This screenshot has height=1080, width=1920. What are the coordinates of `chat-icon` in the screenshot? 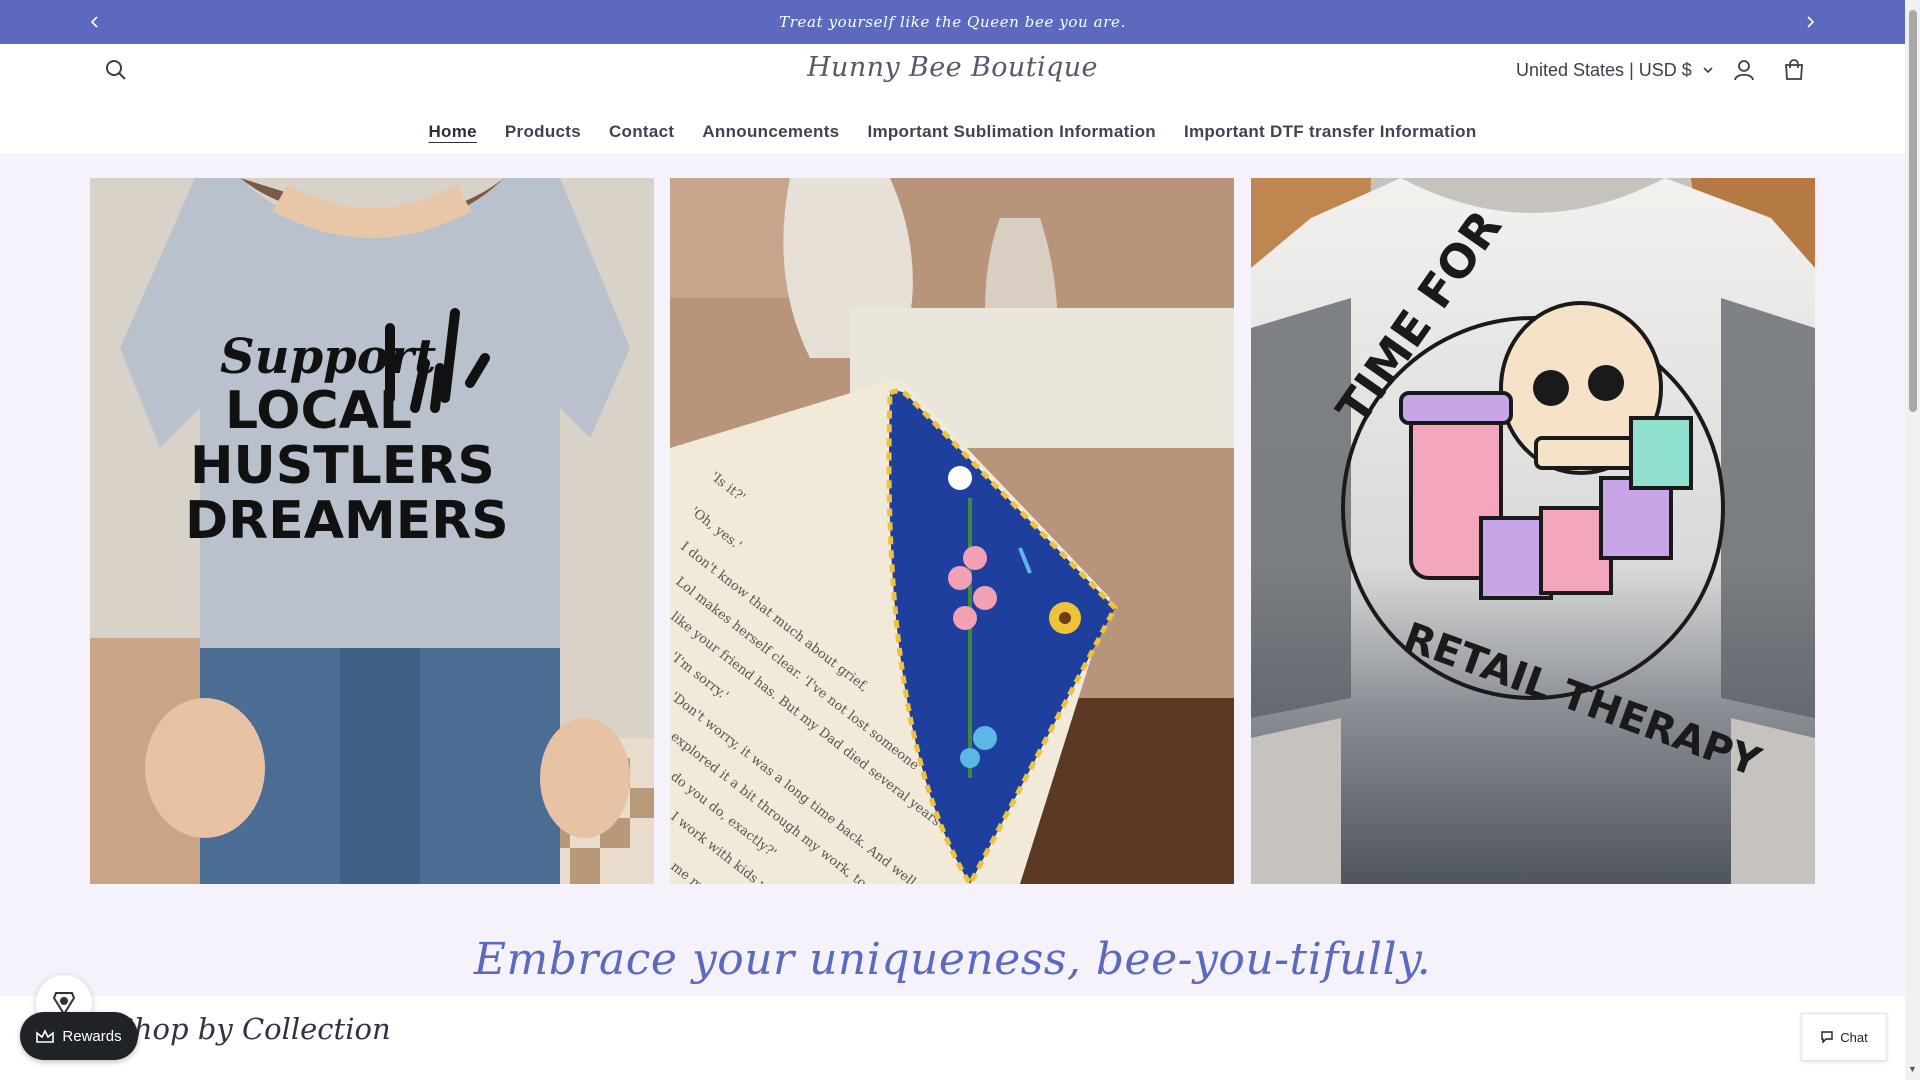 It's located at (1827, 1037).